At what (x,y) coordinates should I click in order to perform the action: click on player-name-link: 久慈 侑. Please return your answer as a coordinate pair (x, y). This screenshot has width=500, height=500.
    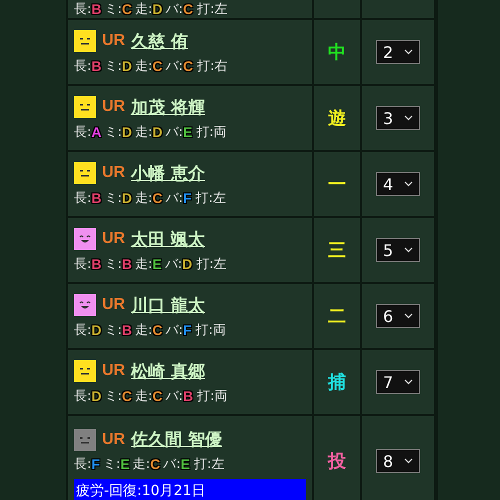
    Looking at the image, I should click on (159, 41).